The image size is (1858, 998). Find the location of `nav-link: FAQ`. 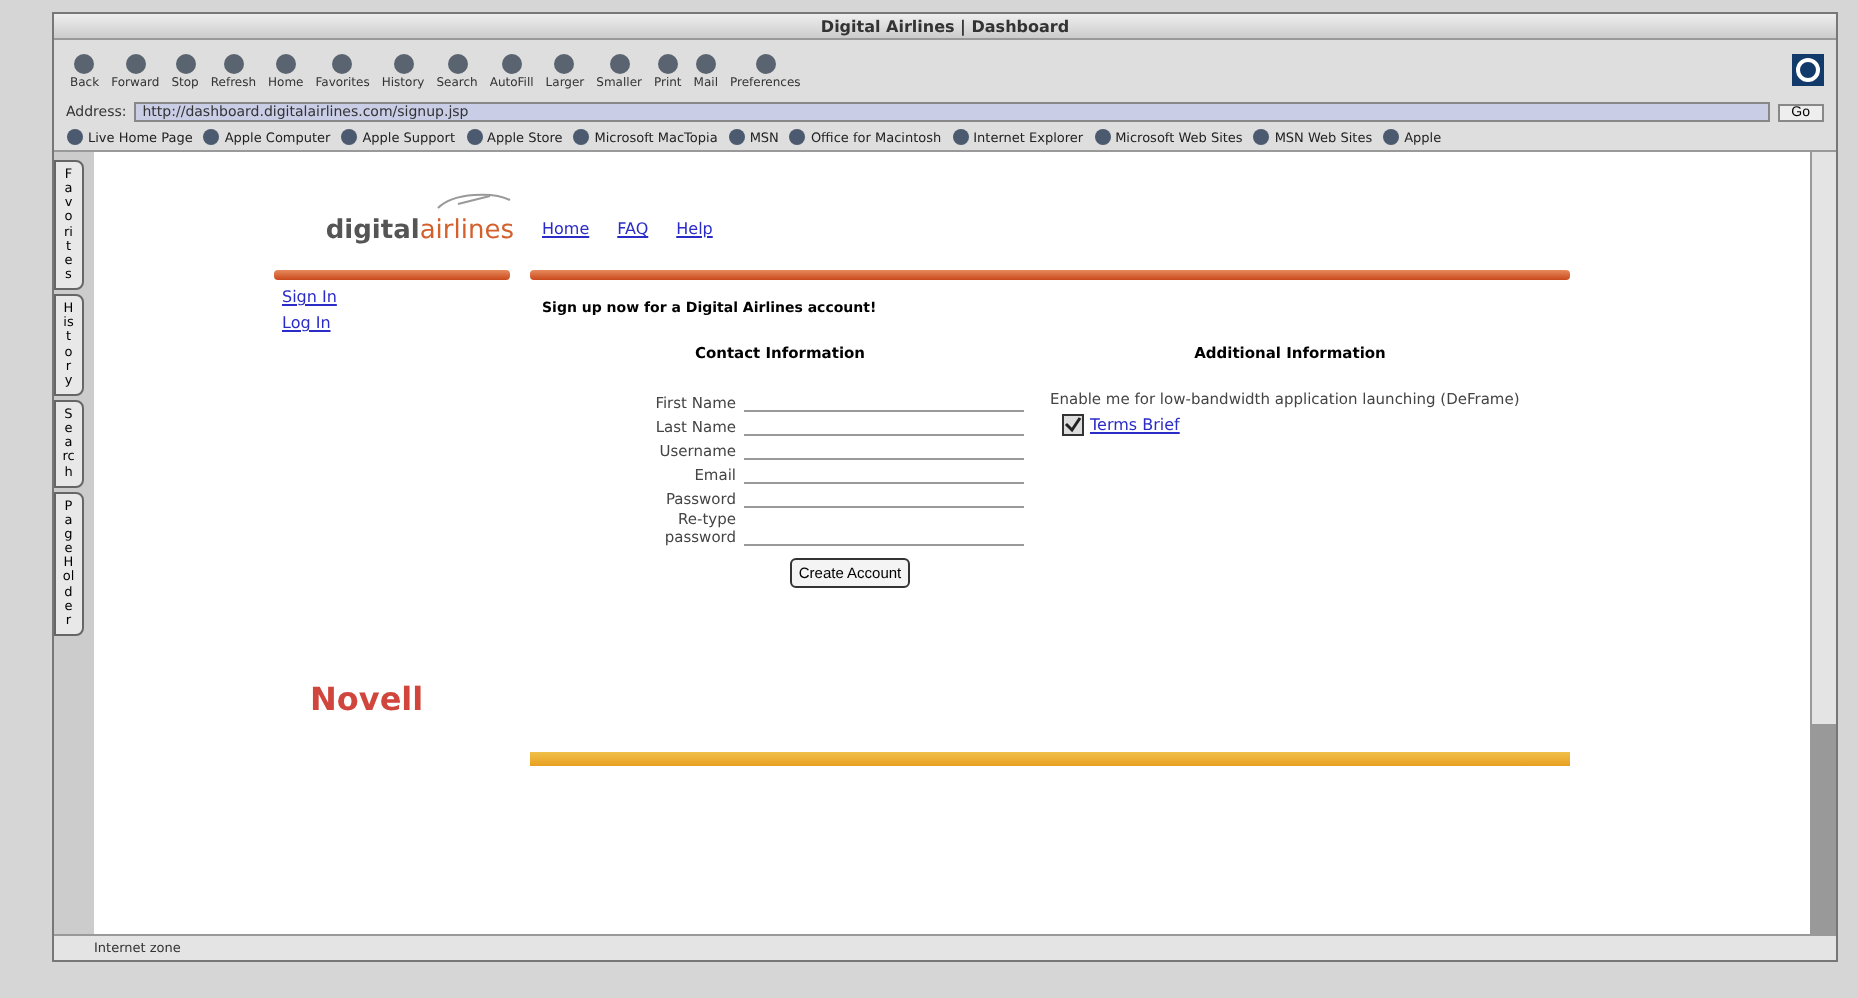

nav-link: FAQ is located at coordinates (633, 229).